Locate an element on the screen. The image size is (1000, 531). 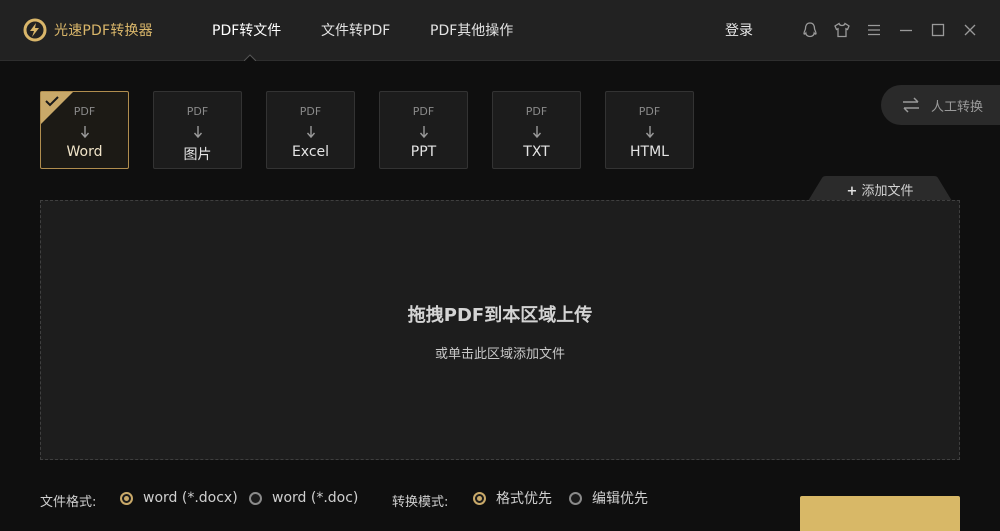
format-target: HTML is located at coordinates (649, 152).